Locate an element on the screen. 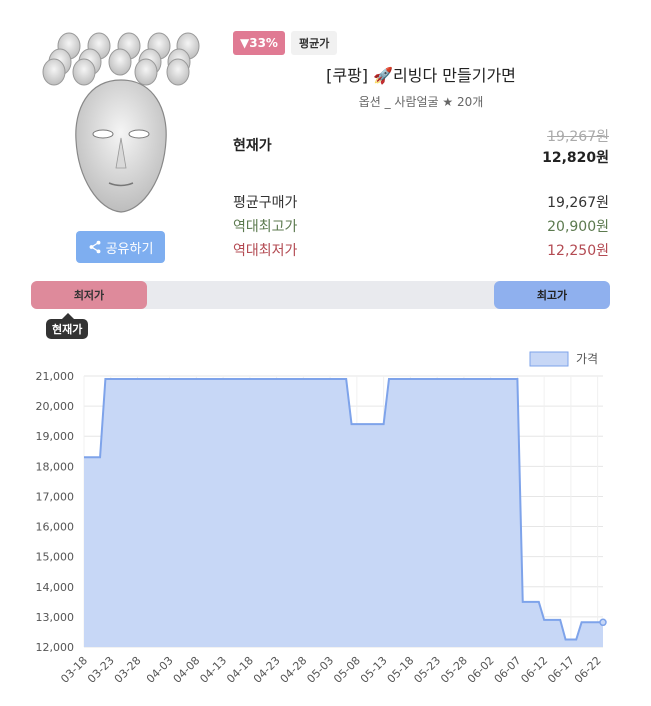 The width and height of the screenshot is (651, 706). y-tick-label: 20,000 is located at coordinates (55, 406).